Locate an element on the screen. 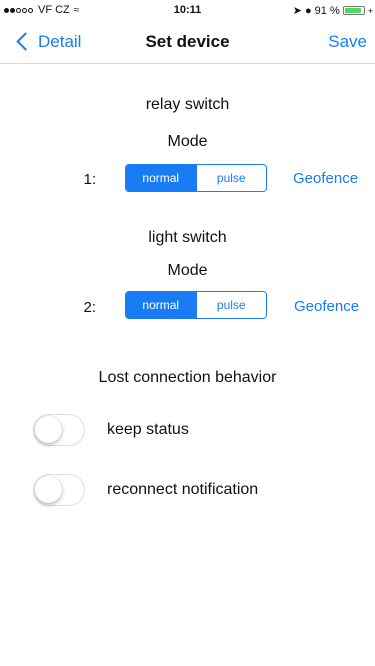 This screenshot has height=666, width=375. channel-1-mode-label: Mode is located at coordinates (187, 141).